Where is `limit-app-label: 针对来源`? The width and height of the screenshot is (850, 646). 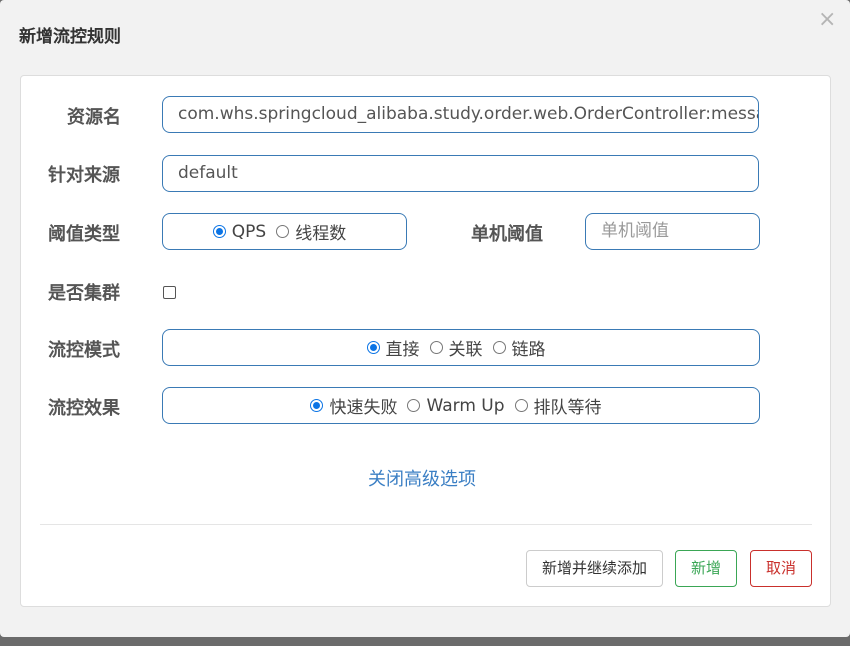 limit-app-label: 针对来源 is located at coordinates (84, 175).